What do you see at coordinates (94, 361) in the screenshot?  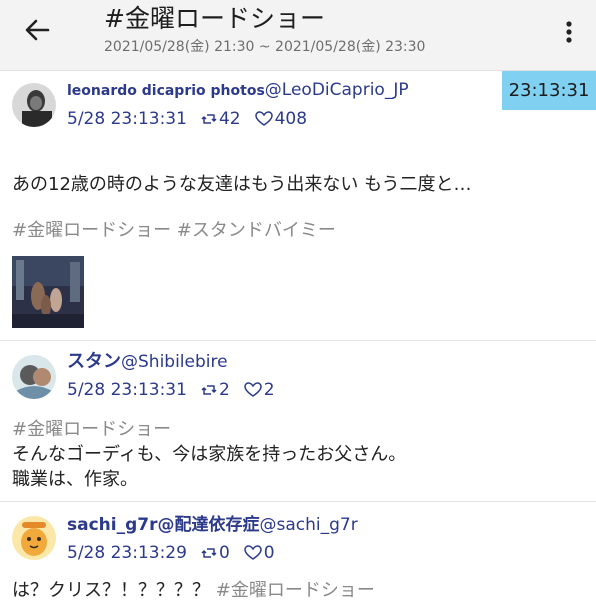 I see `display-name: スタン` at bounding box center [94, 361].